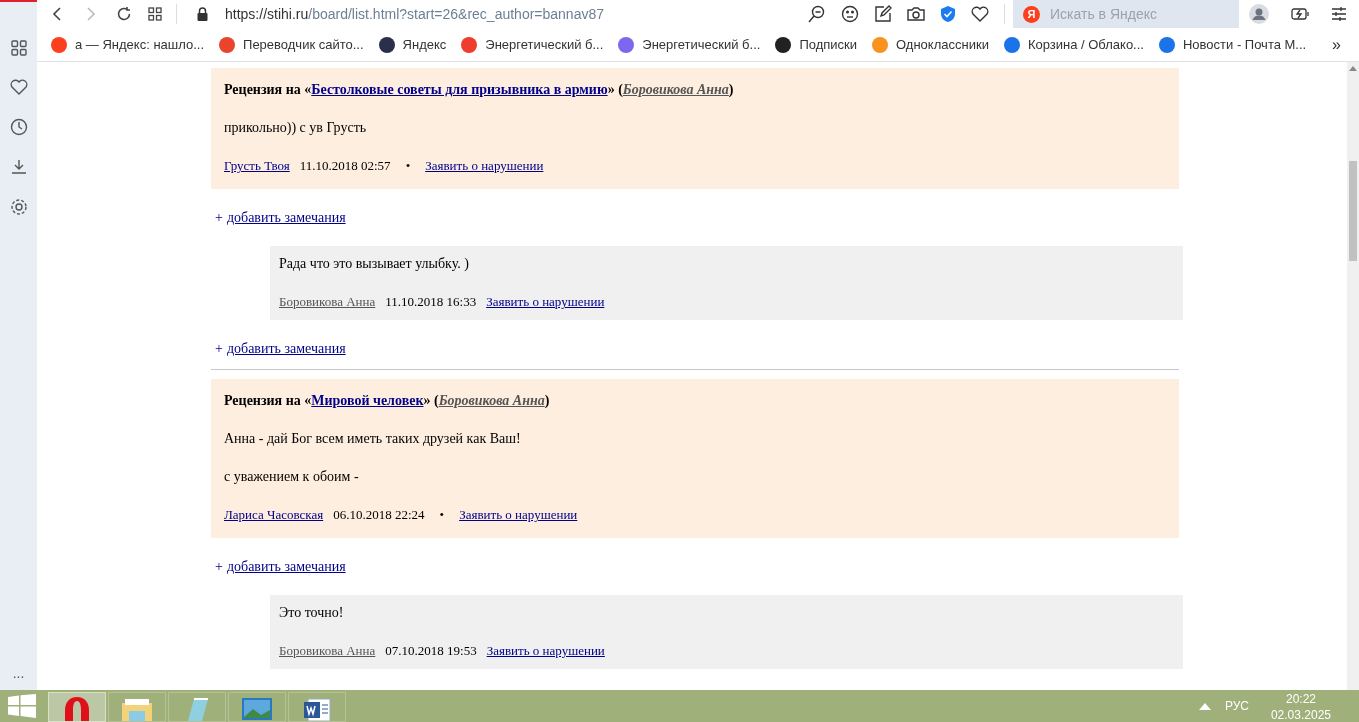 This screenshot has height=722, width=1359. What do you see at coordinates (257, 709) in the screenshot?
I see `photo-viewer-icon` at bounding box center [257, 709].